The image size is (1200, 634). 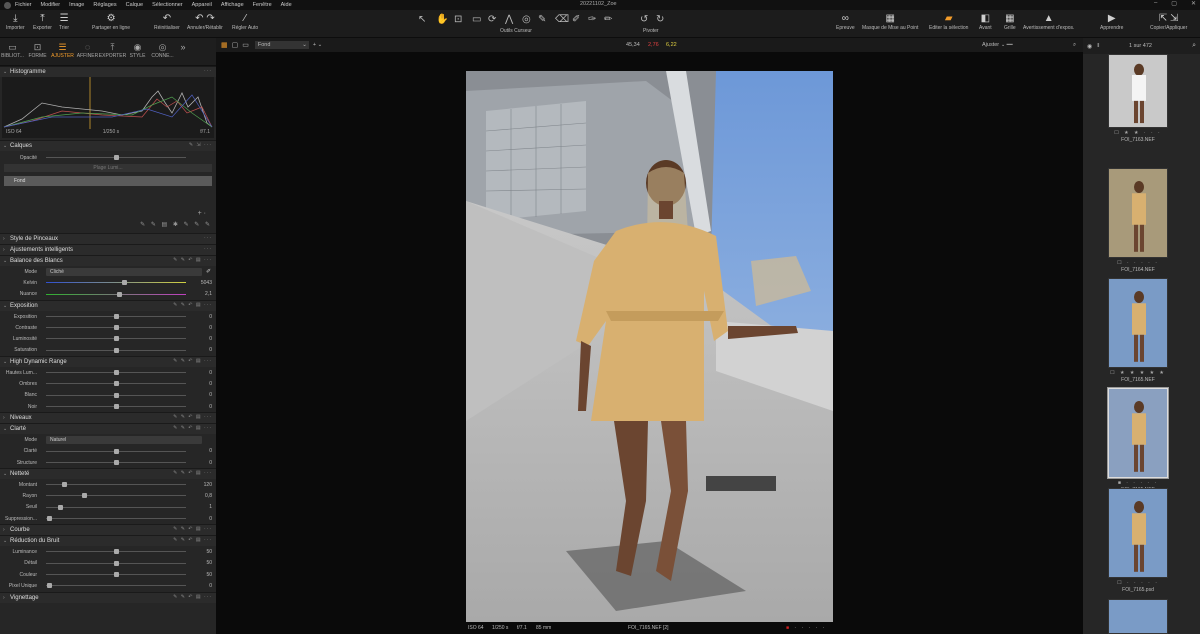 I want to click on brush-style-header: › Style de Pinceaux ···, so click(x=108, y=238).